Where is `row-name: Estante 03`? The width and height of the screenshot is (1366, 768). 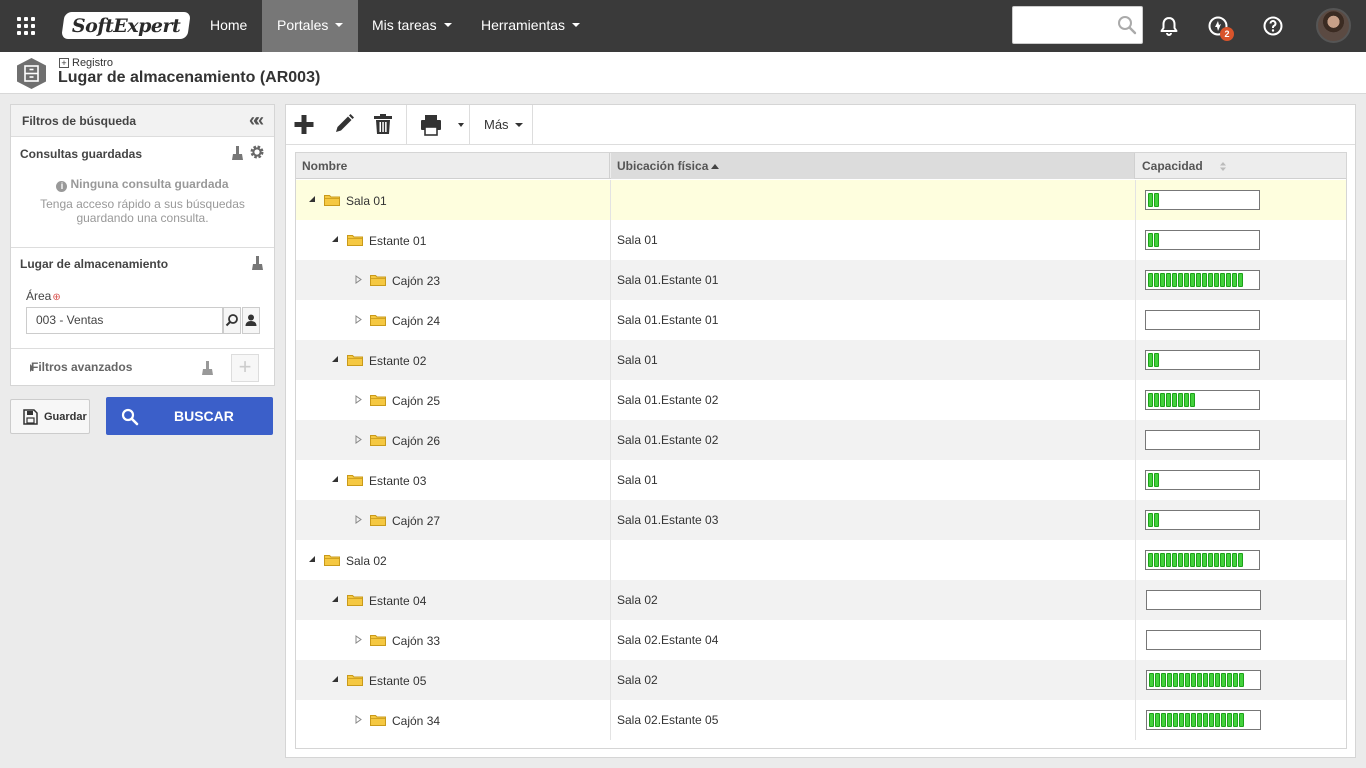
row-name: Estante 03 is located at coordinates (398, 481).